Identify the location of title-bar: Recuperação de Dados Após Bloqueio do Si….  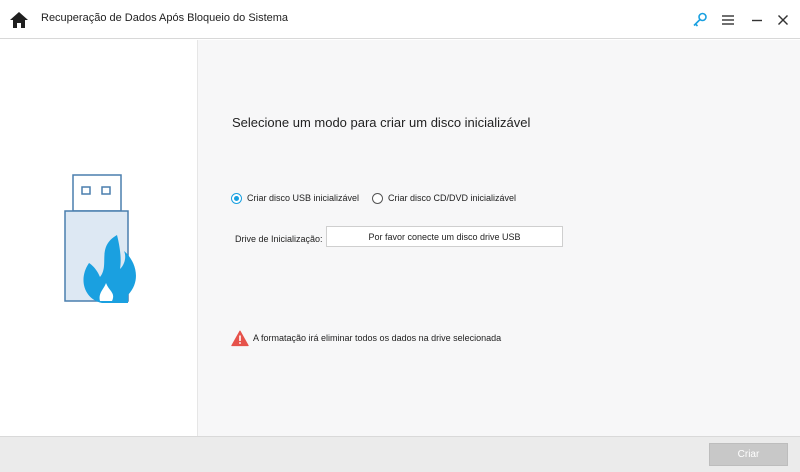
(400, 19).